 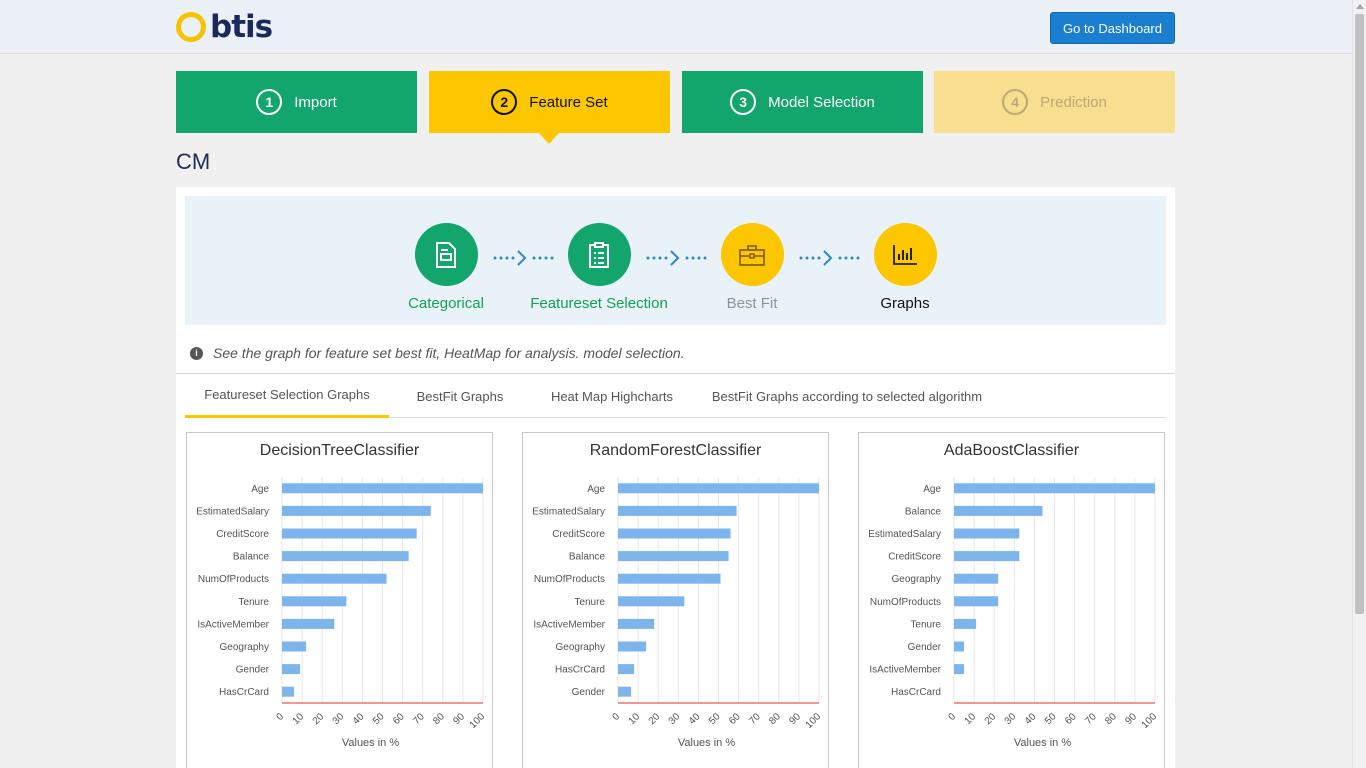 I want to click on step-feature-set: 2 Feature Set, so click(x=549, y=102).